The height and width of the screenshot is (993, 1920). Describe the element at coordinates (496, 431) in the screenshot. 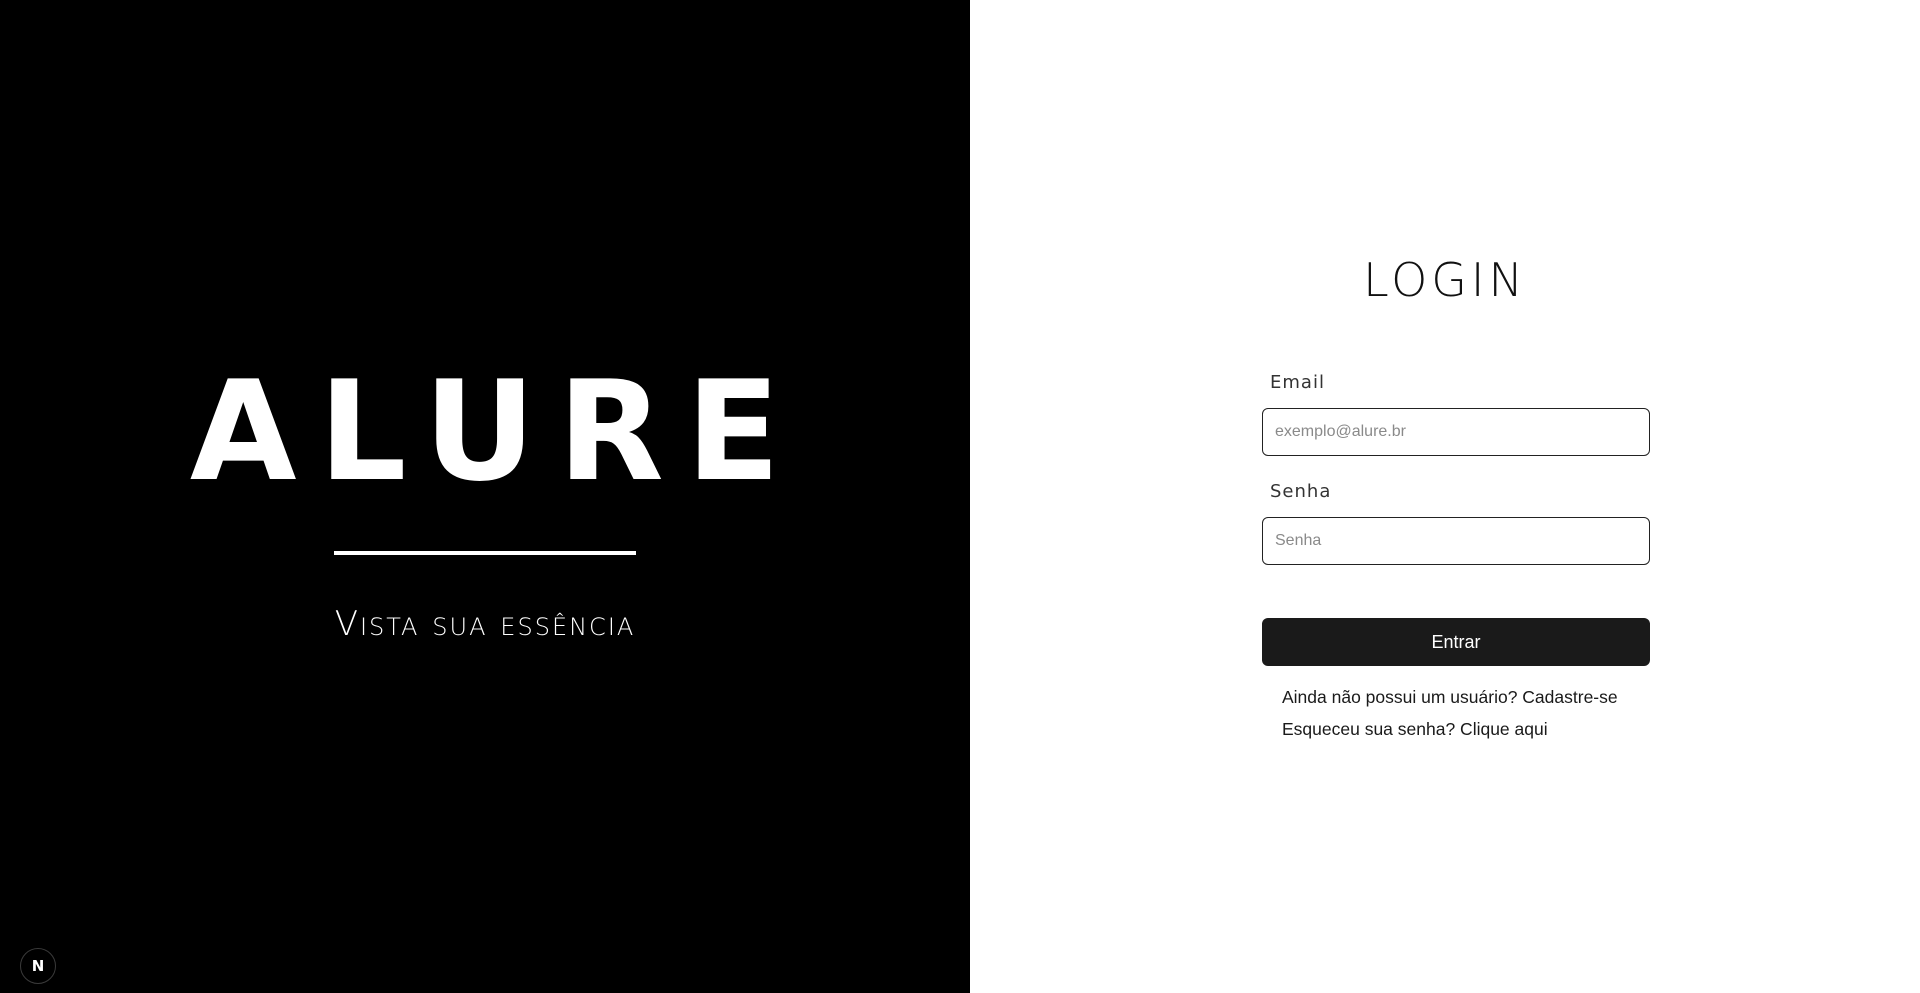

I see `brand-logo: ALURE` at that location.